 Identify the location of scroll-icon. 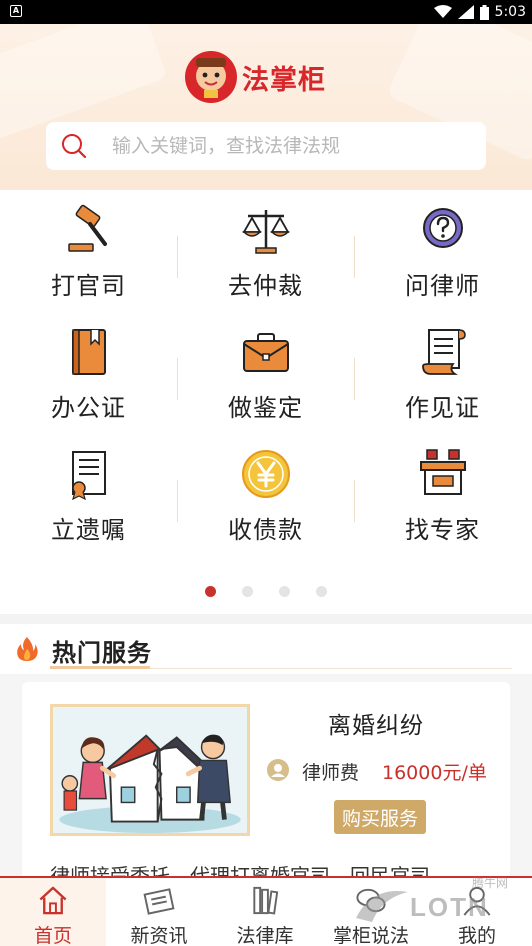
(443, 352).